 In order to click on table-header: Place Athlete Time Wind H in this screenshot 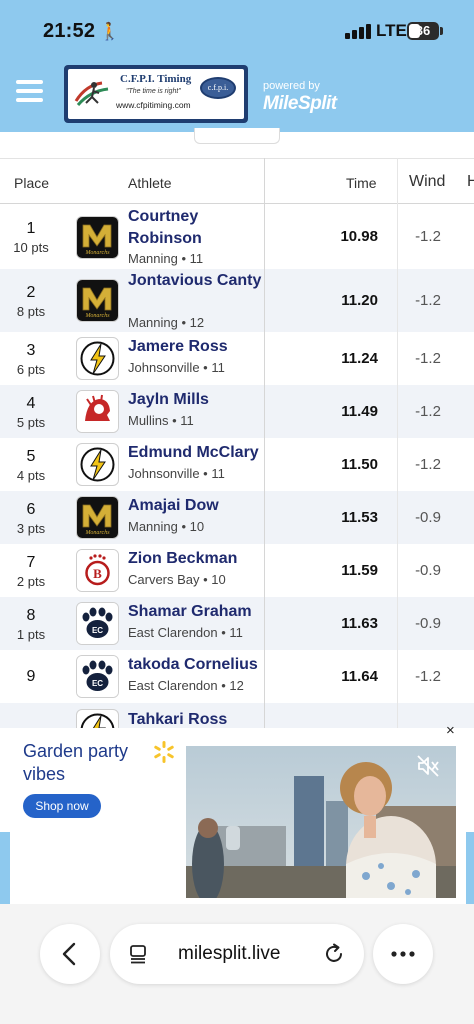, I will do `click(237, 181)`.